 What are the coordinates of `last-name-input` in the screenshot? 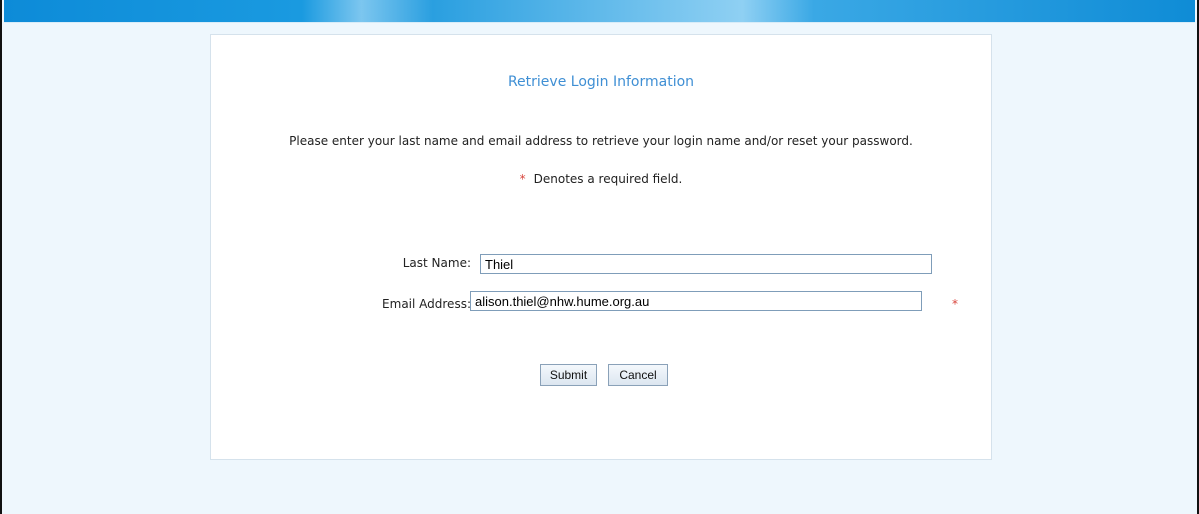 It's located at (706, 264).